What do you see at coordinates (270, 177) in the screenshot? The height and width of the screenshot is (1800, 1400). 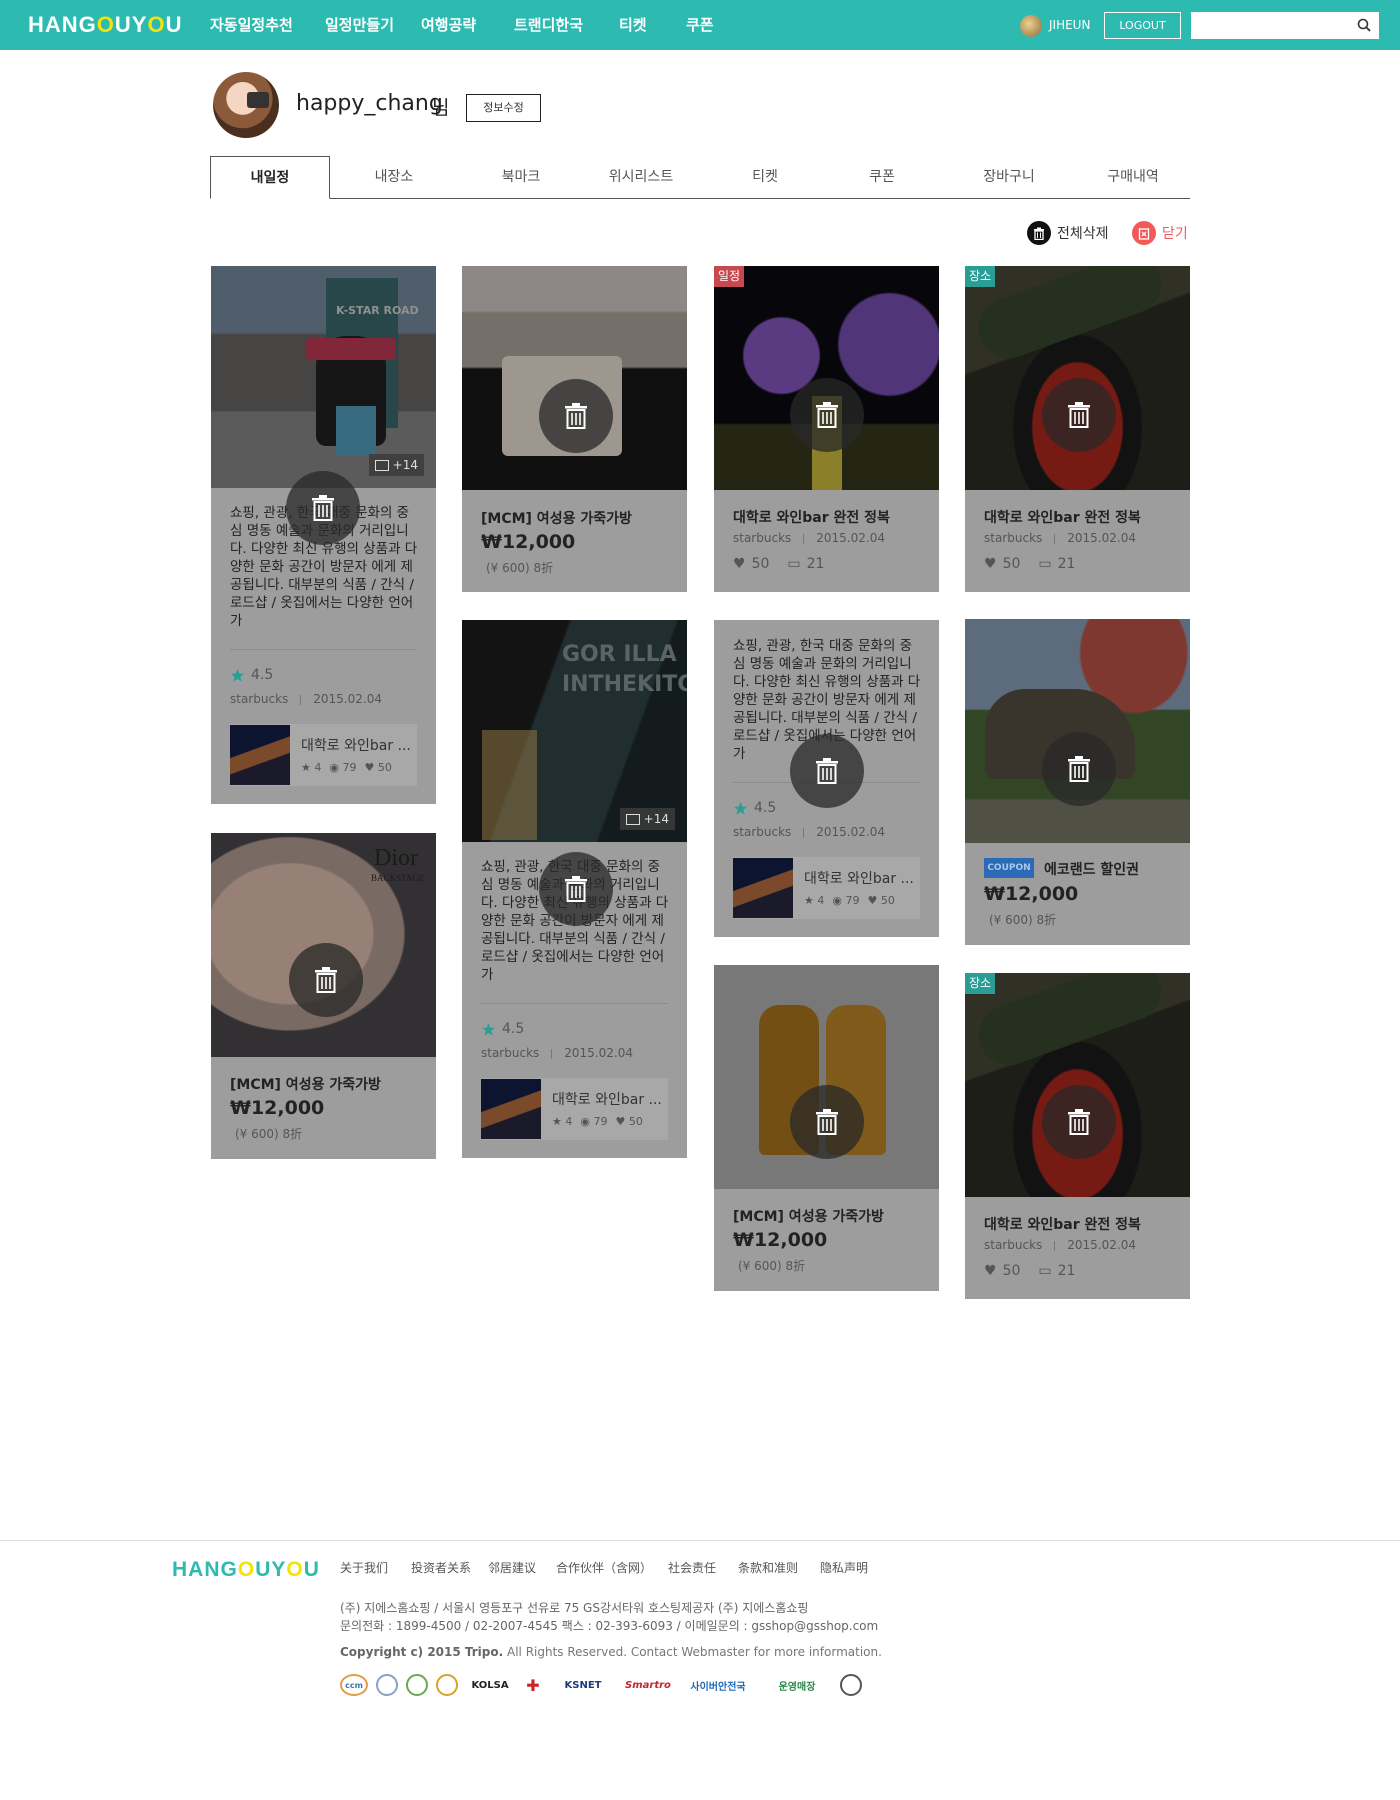 I see `tab-my-schedule: 내일정` at bounding box center [270, 177].